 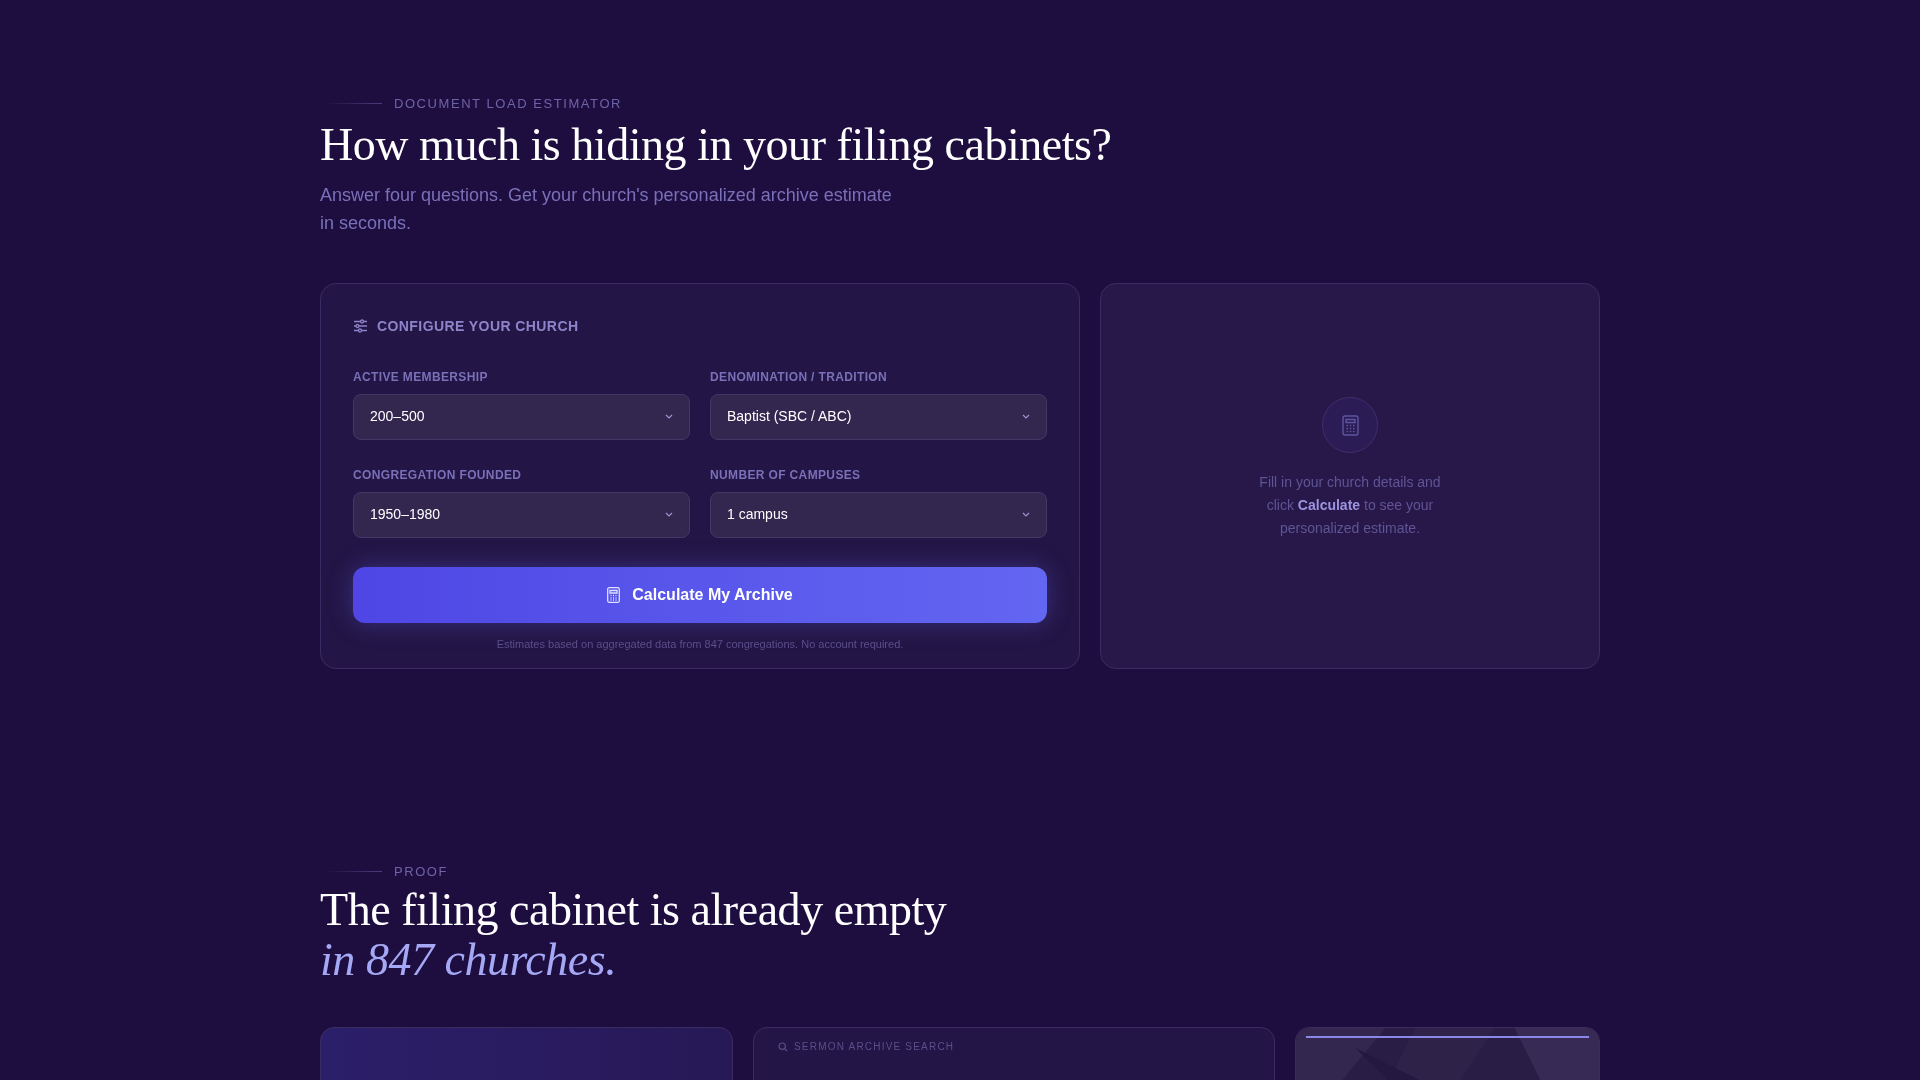 What do you see at coordinates (606, 209) in the screenshot?
I see `page-subtitle: Answer four questions. Get your church's personalized archive estimate in seconds.` at bounding box center [606, 209].